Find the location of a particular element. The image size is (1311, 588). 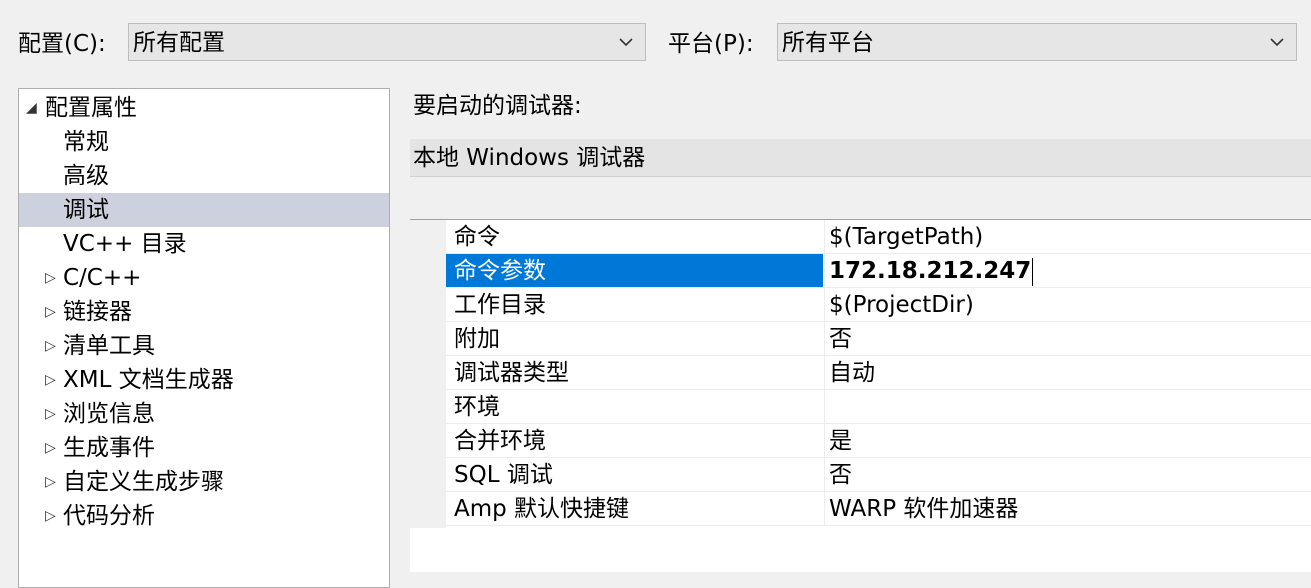

expanded-triangle-icon: ◢ is located at coordinates (31, 108).